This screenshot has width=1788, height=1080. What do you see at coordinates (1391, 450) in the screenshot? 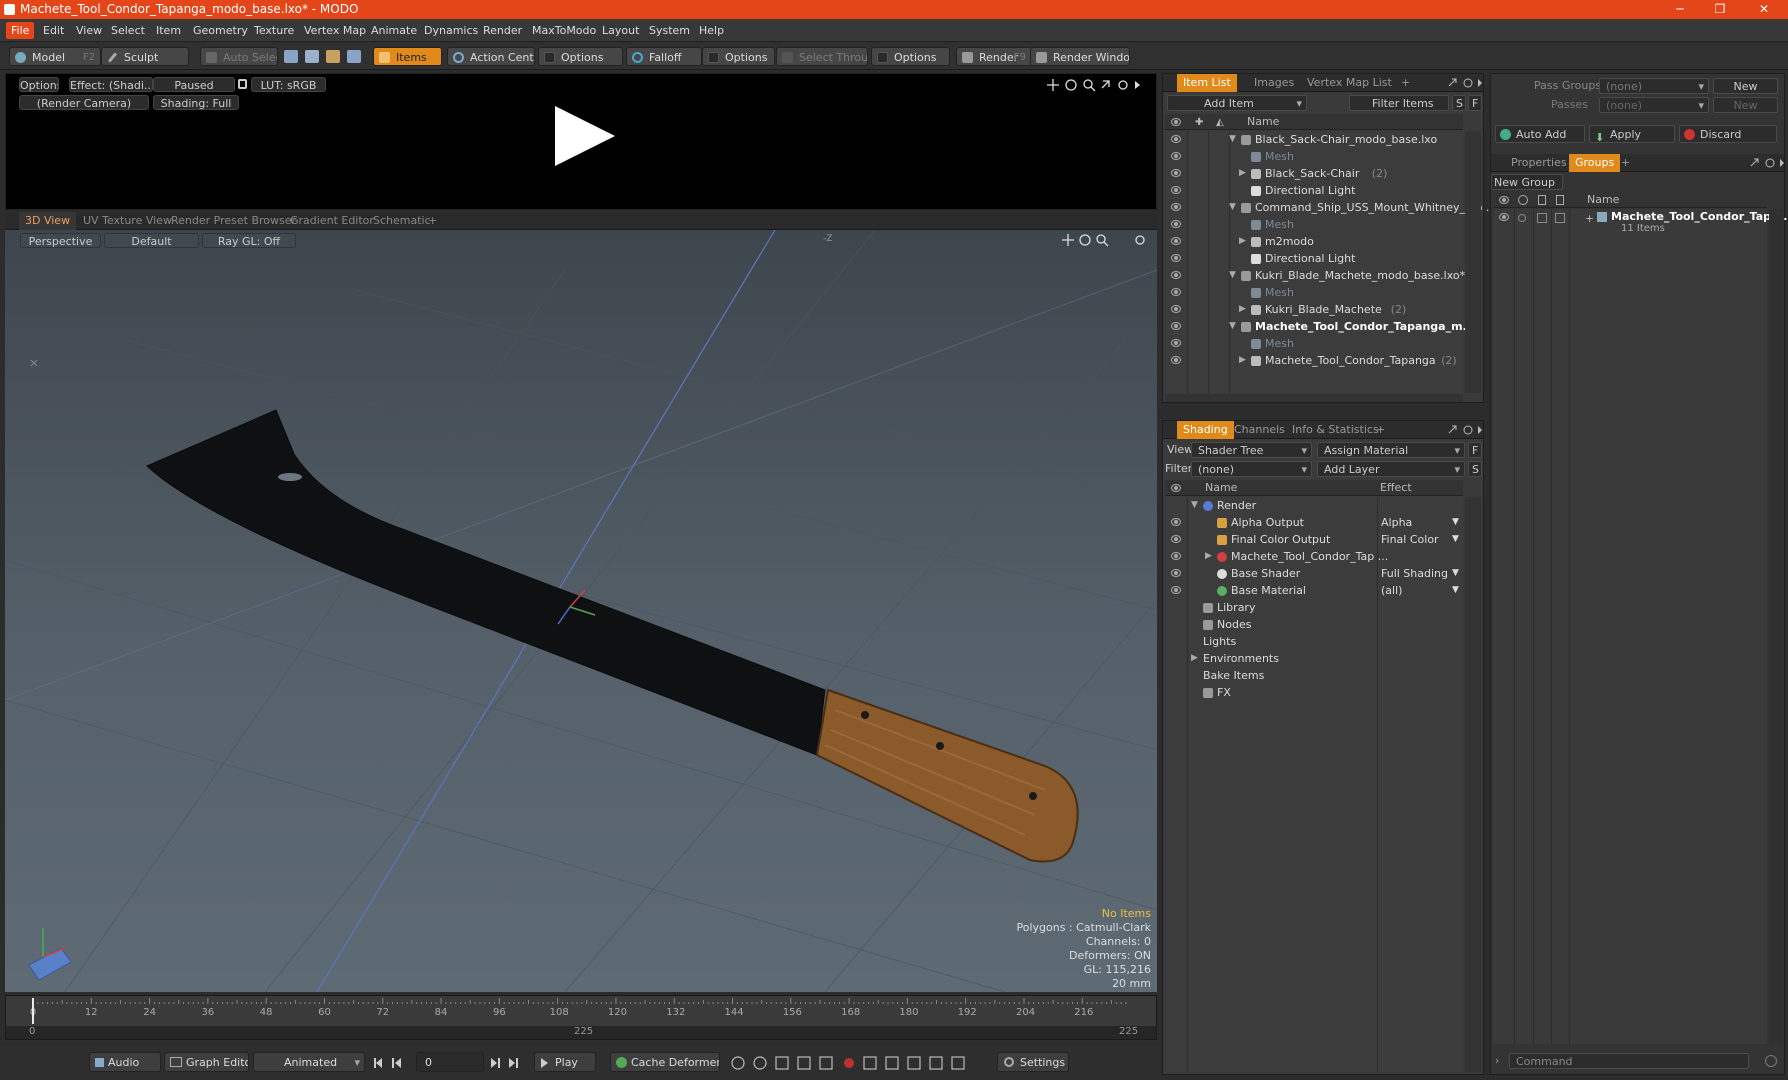
I see `assign-material-dropdown: Assign Material` at bounding box center [1391, 450].